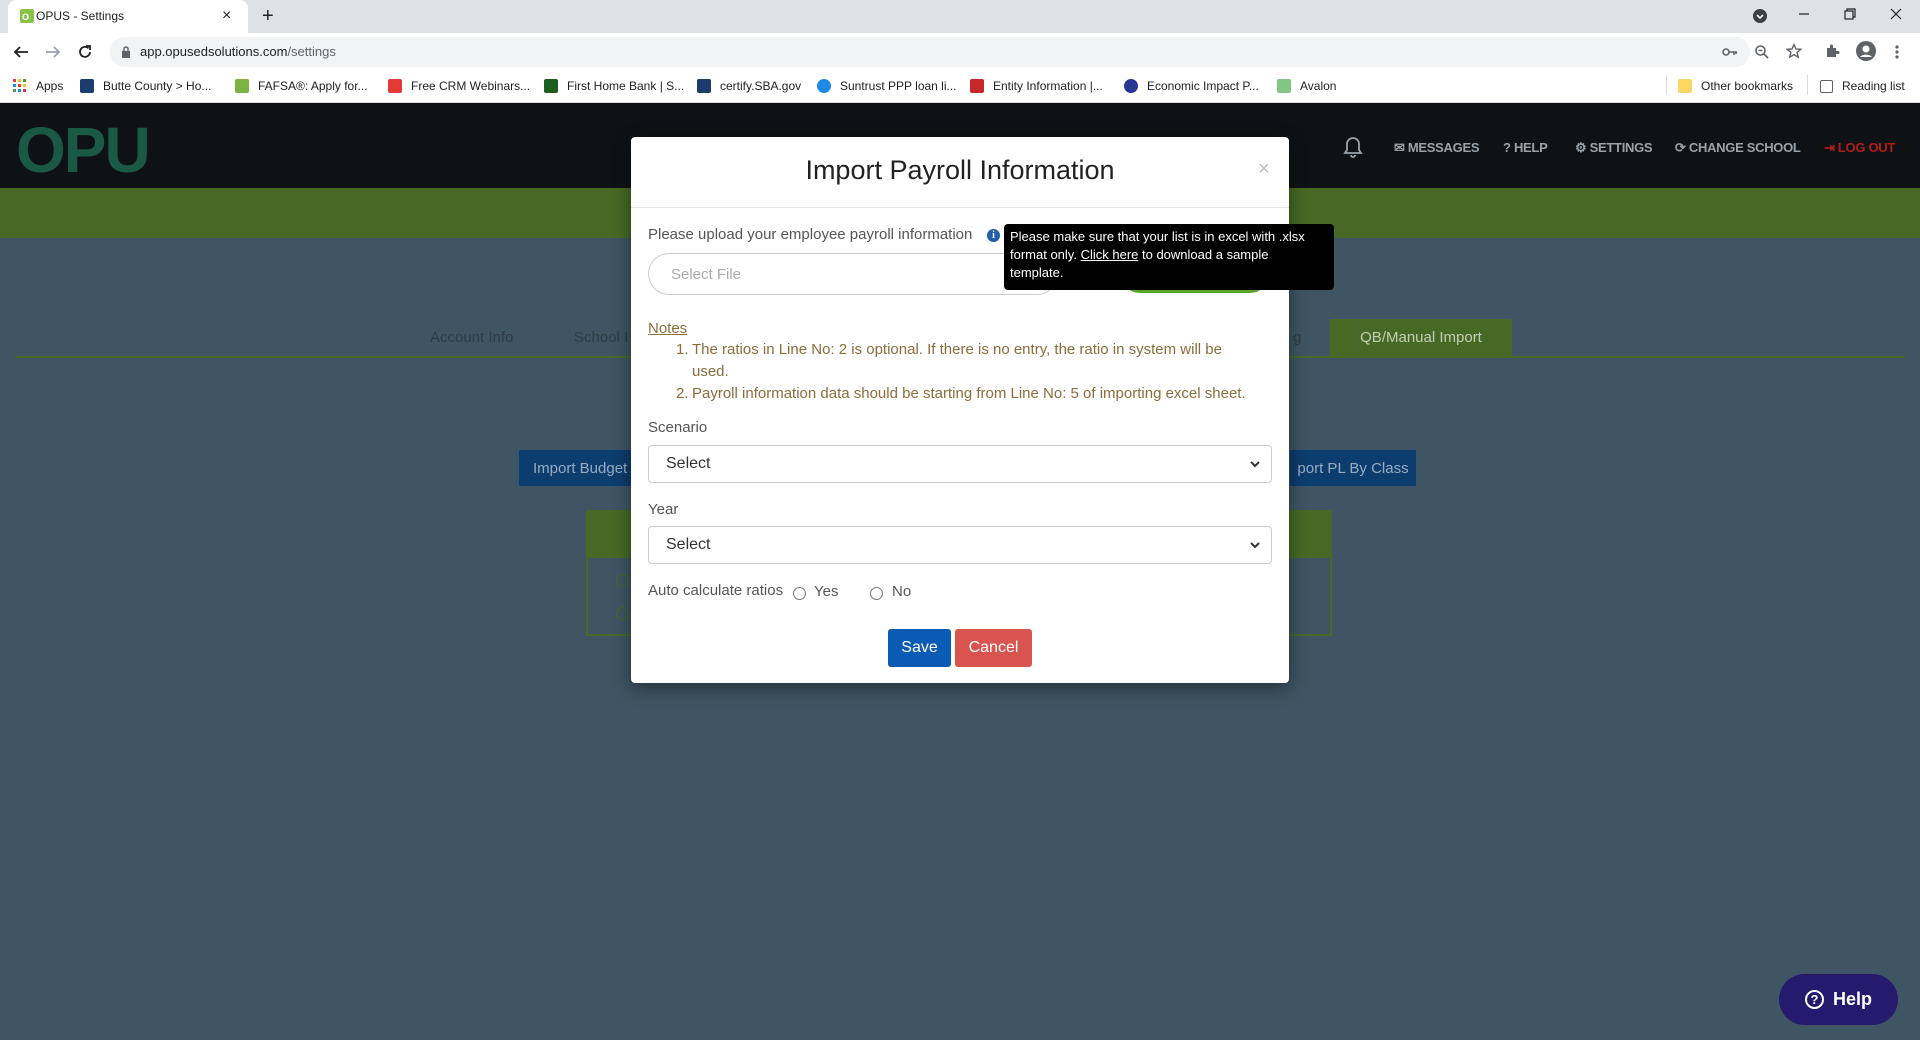  Describe the element at coordinates (668, 328) in the screenshot. I see `notes-heading: Notes` at that location.